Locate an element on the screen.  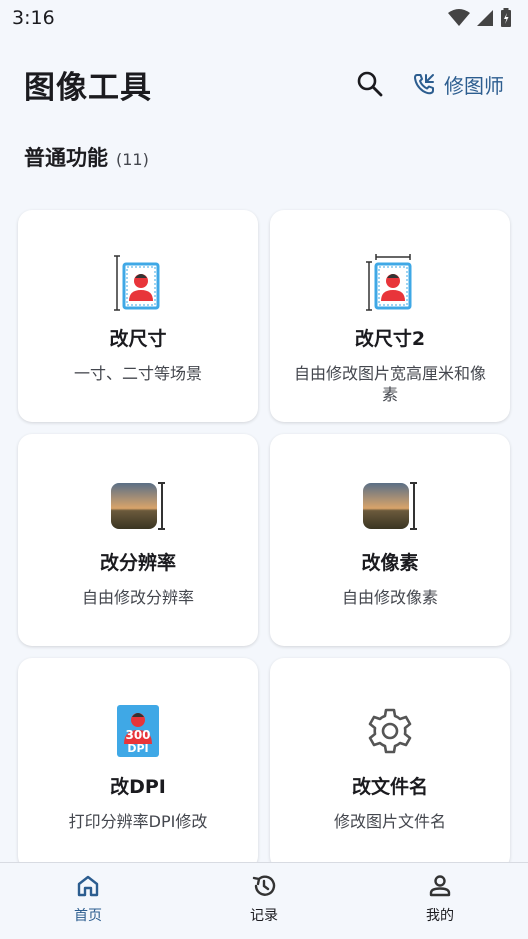
person-icon is located at coordinates (440, 886).